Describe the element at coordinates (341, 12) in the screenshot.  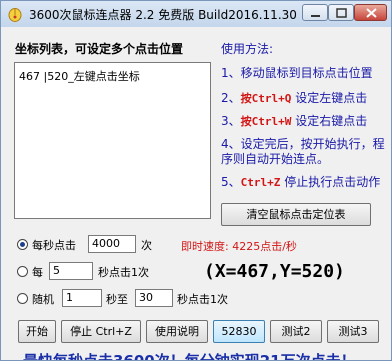
I see `maximize-button` at that location.